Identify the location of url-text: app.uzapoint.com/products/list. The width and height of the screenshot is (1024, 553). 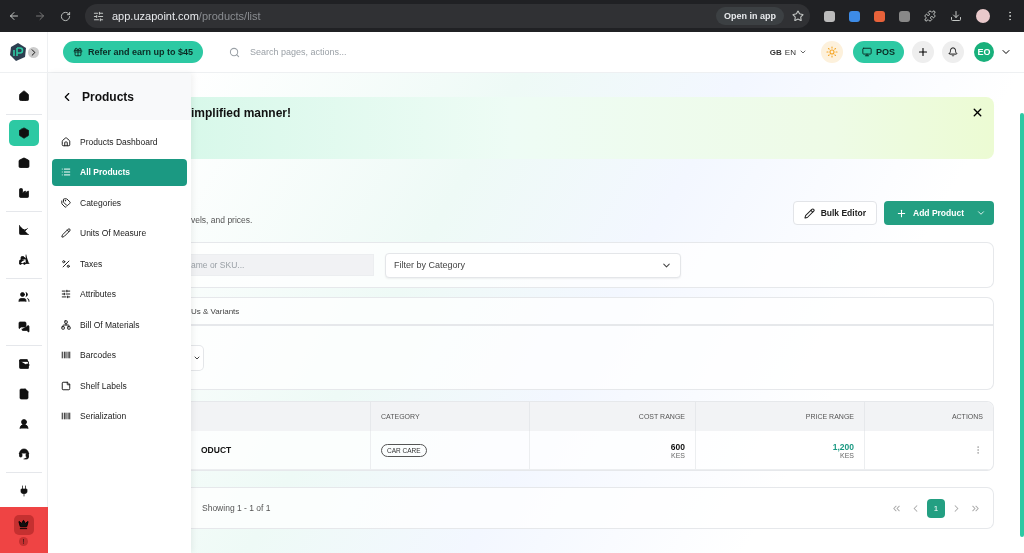
(187, 16).